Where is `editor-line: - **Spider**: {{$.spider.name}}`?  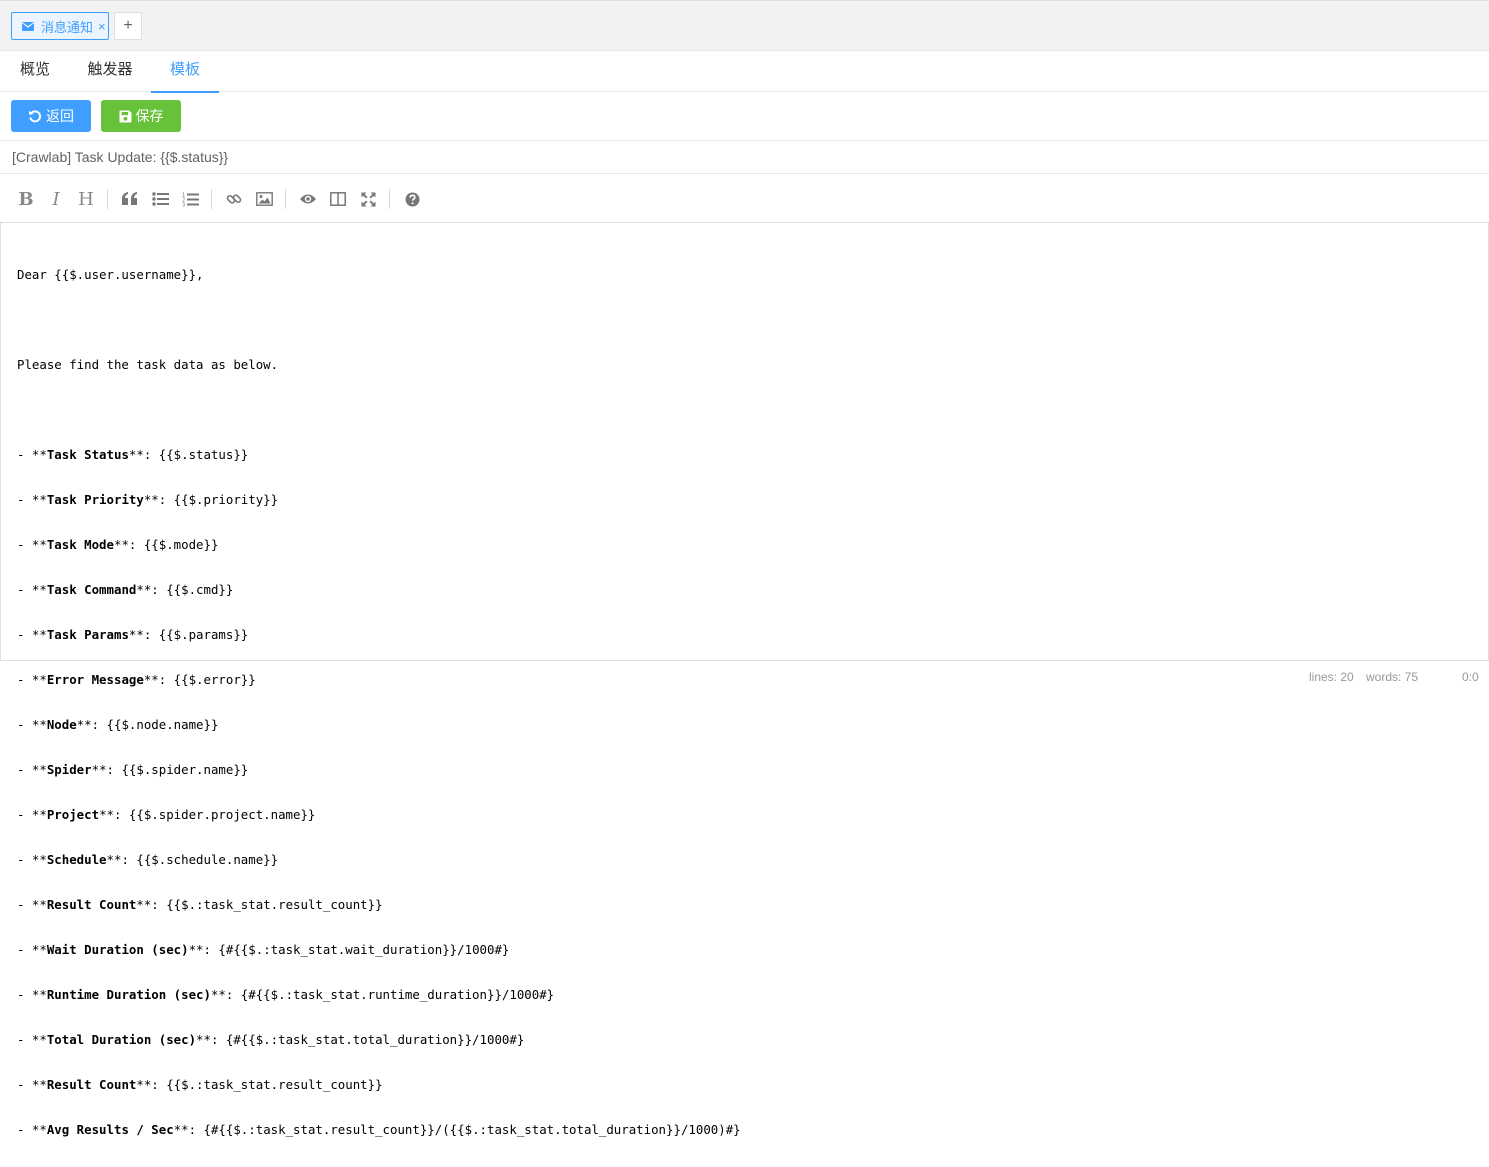 editor-line: - **Spider**: {{$.spider.name}} is located at coordinates (133, 769).